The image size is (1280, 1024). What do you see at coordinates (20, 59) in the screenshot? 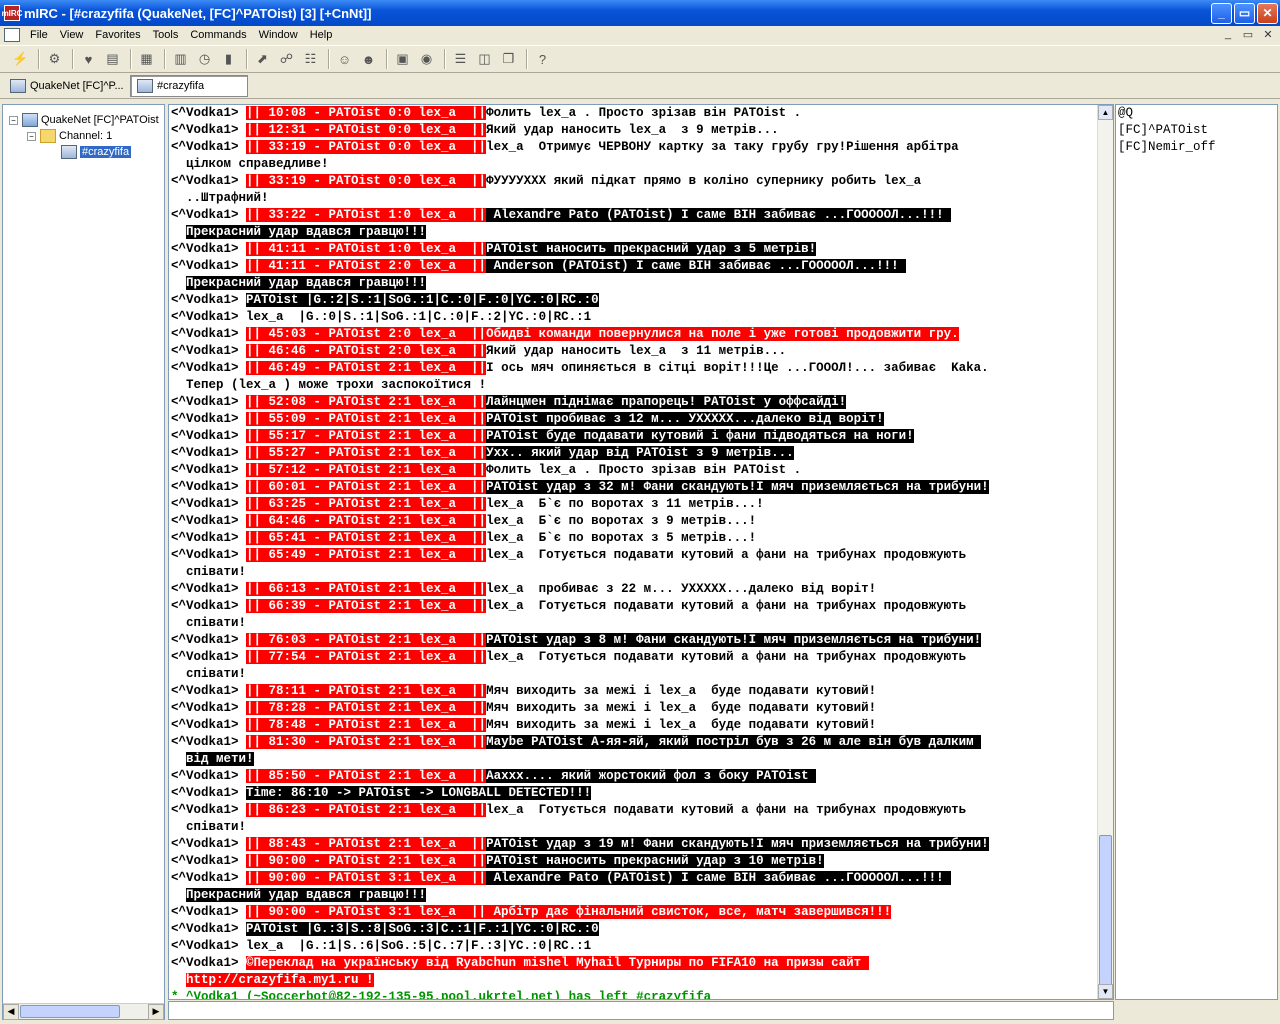
I see `connect-icon: ⚡` at bounding box center [20, 59].